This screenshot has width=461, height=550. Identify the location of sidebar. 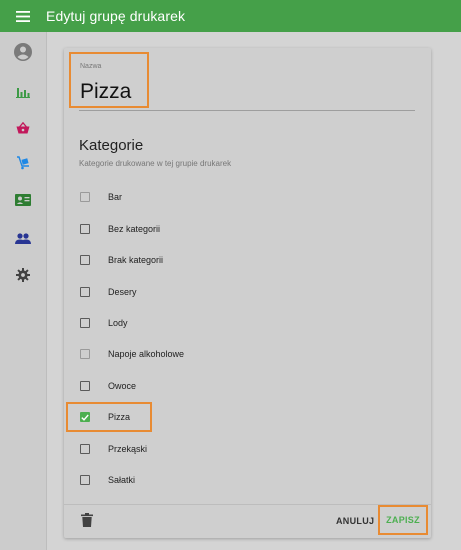
(23, 291).